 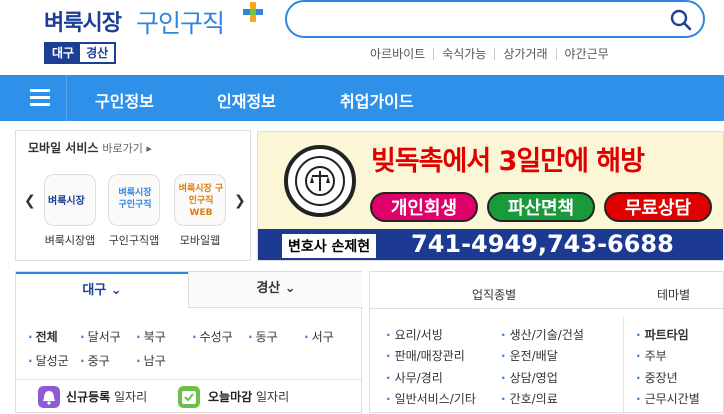 What do you see at coordinates (127, 148) in the screenshot?
I see `mobile-service-more-link: 바로가기 ▸` at bounding box center [127, 148].